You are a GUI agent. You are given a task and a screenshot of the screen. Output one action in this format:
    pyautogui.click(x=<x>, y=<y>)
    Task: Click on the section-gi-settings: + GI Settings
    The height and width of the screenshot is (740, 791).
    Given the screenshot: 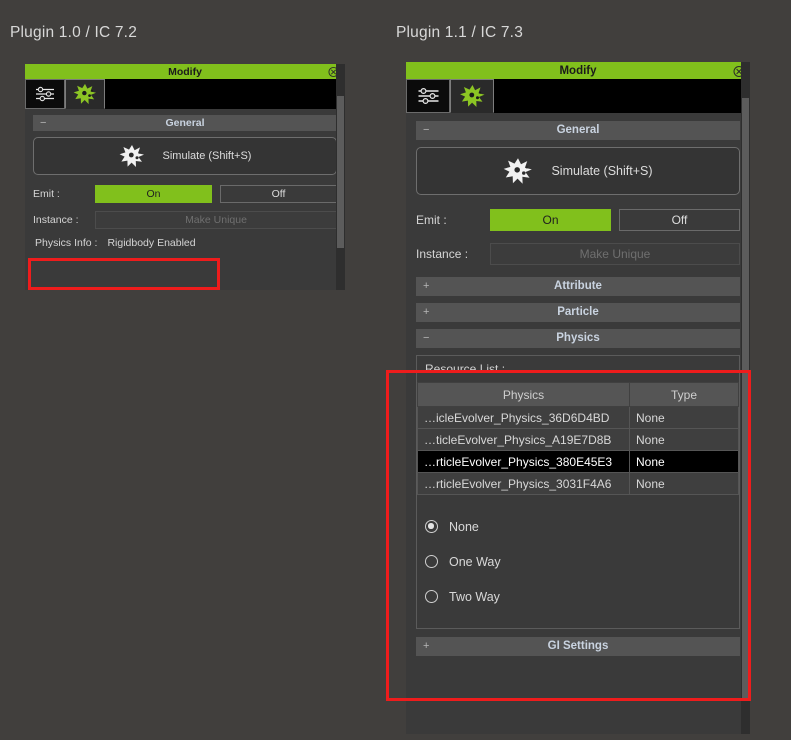 What is the action you would take?
    pyautogui.click(x=578, y=646)
    